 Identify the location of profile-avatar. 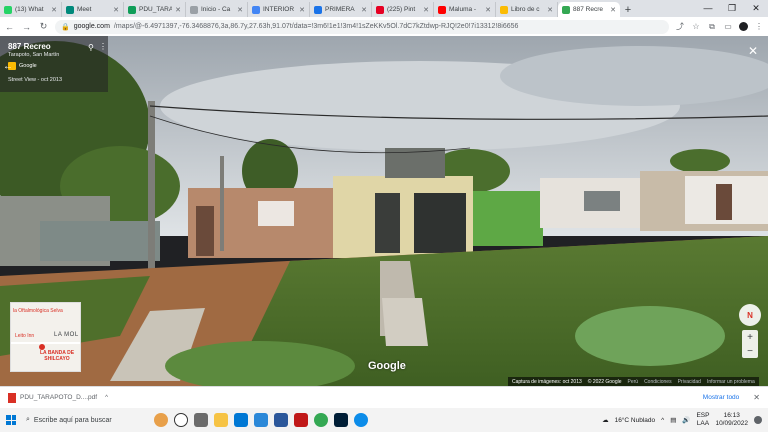
(743, 26).